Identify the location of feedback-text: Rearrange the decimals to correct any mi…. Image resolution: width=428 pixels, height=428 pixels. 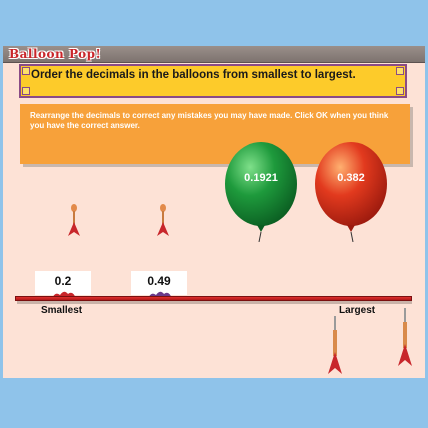
(209, 120).